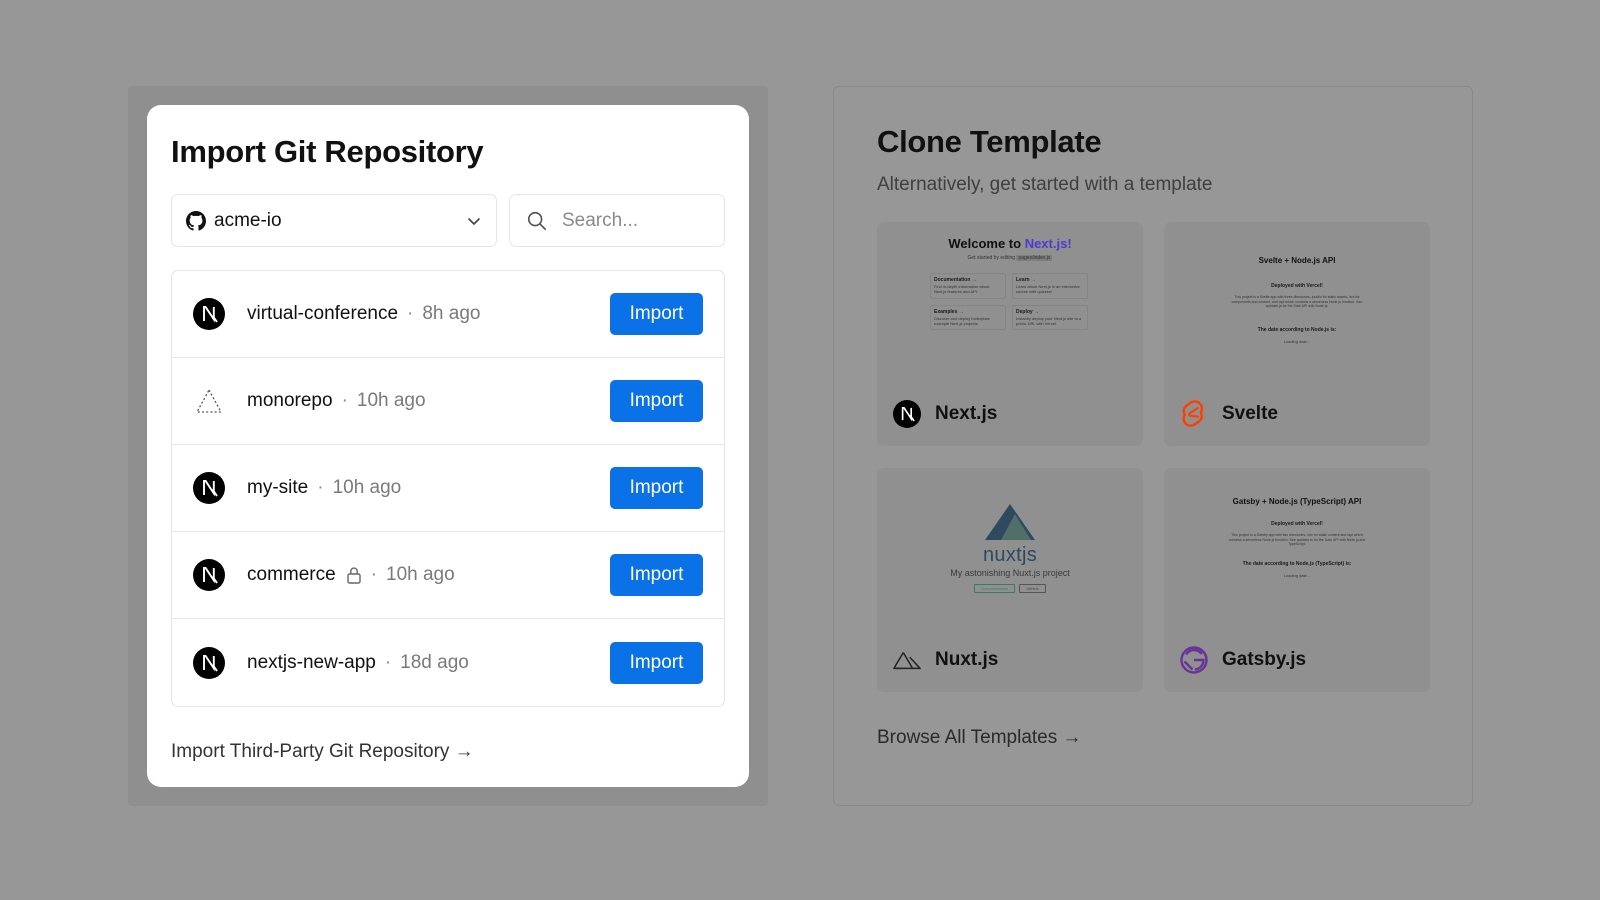 Image resolution: width=1600 pixels, height=900 pixels. Describe the element at coordinates (277, 488) in the screenshot. I see `repo-name: my-site` at that location.